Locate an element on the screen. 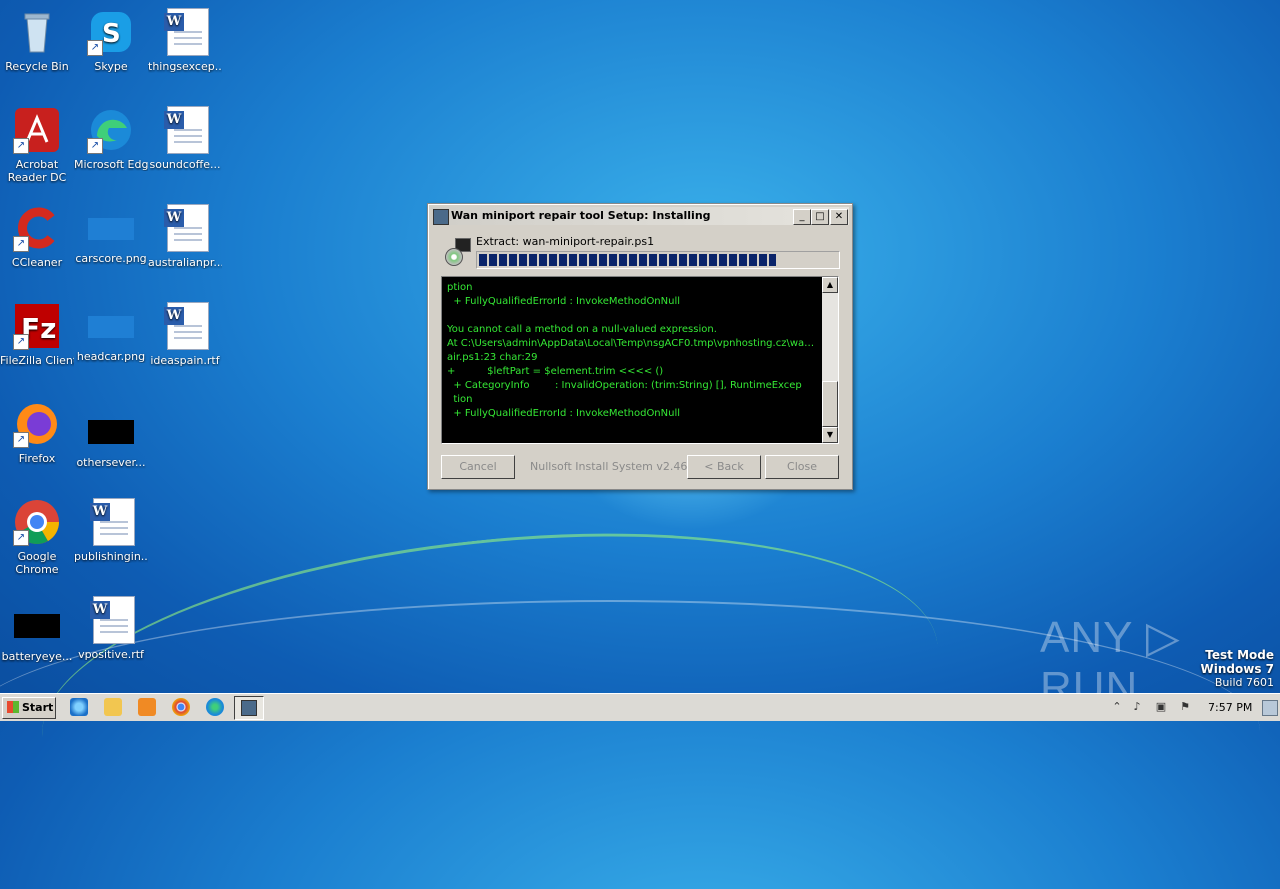 This screenshot has height=889, width=1280. desktop-icon-acrobat: ↗ Acrobat Reader DC is located at coordinates (37, 145).